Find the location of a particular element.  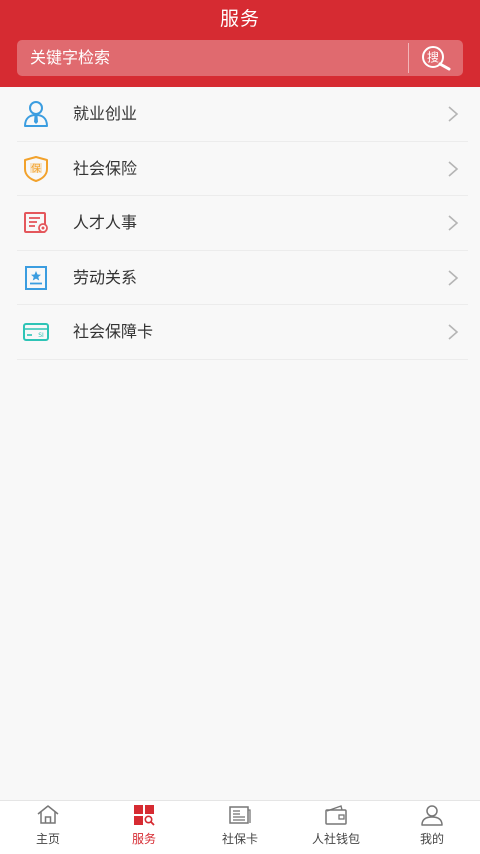

list-item-social-insurance: 保 社会保险 is located at coordinates (240, 169).